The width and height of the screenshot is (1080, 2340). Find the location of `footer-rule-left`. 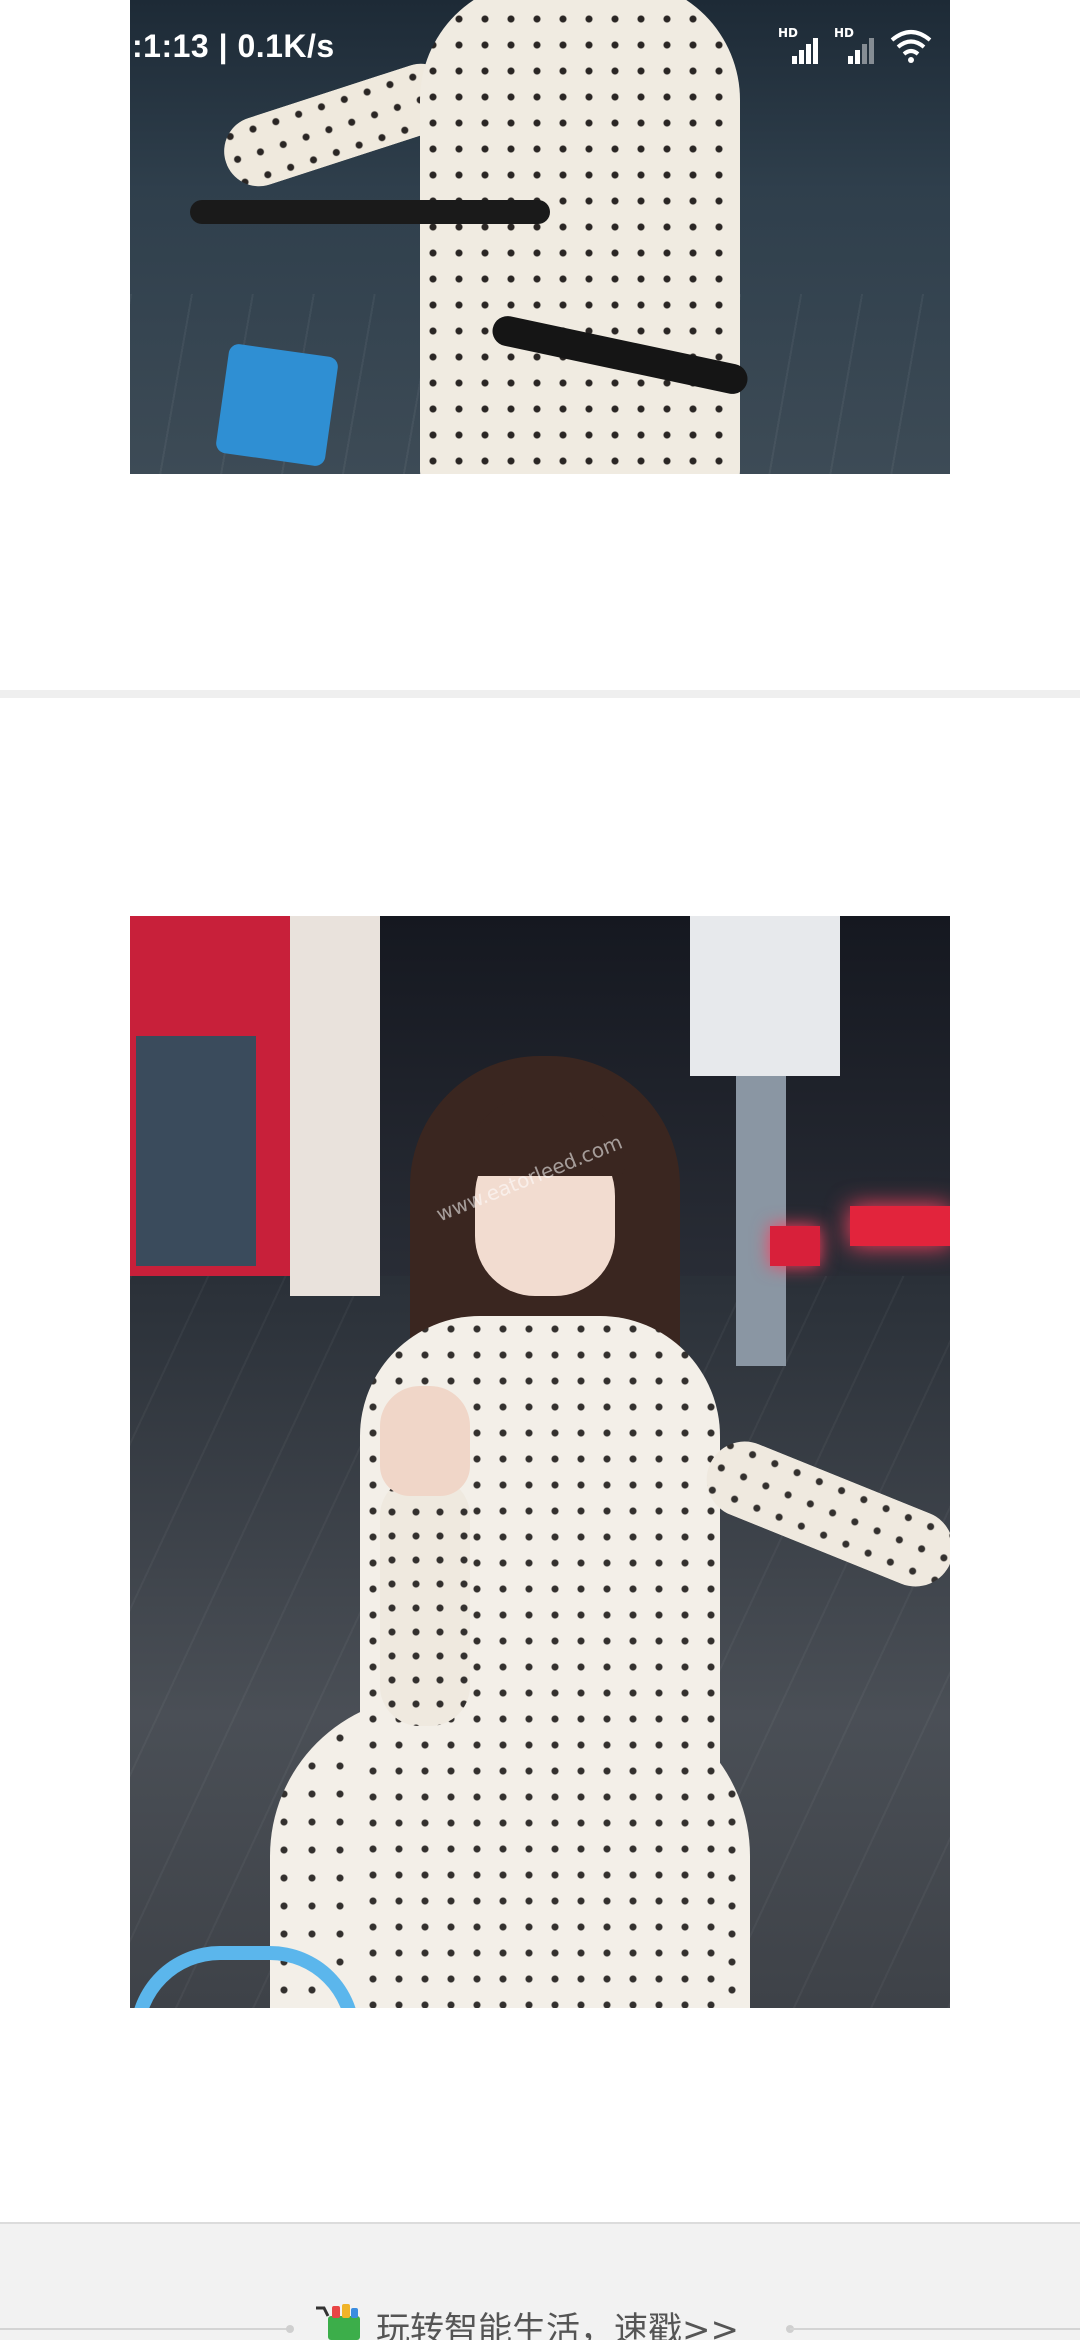

footer-rule-left is located at coordinates (145, 2329).